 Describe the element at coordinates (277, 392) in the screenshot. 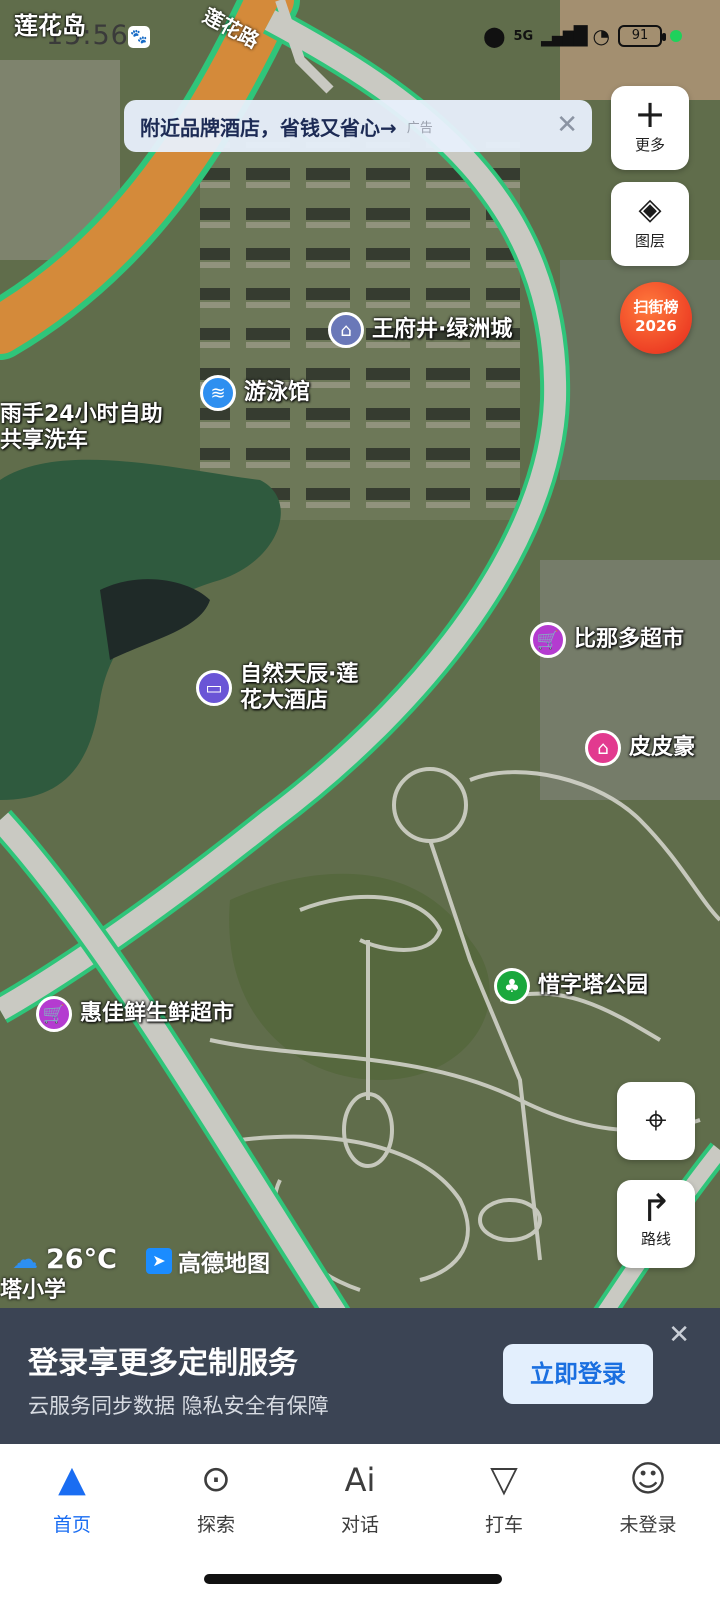

I see `poi-label: 游泳馆` at that location.